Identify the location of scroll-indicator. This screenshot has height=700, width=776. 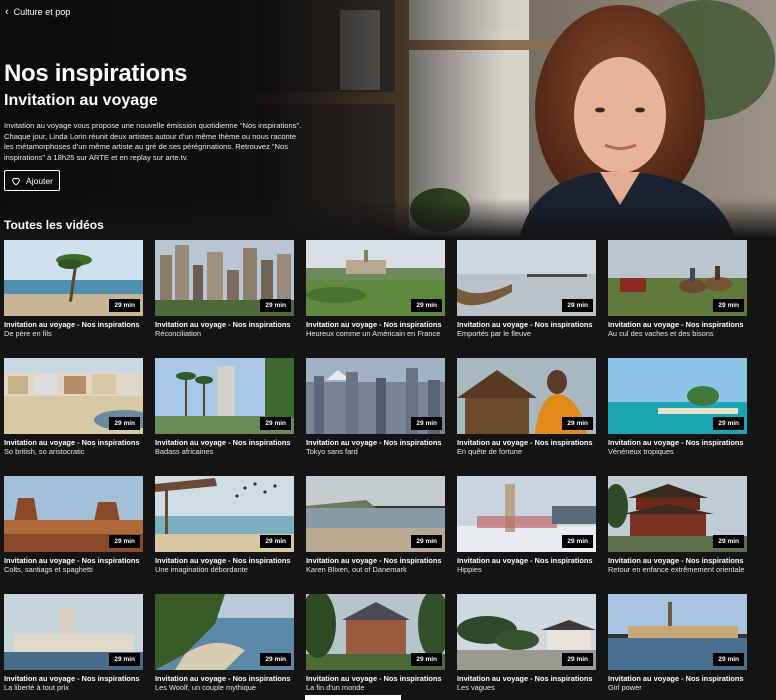
(353, 697).